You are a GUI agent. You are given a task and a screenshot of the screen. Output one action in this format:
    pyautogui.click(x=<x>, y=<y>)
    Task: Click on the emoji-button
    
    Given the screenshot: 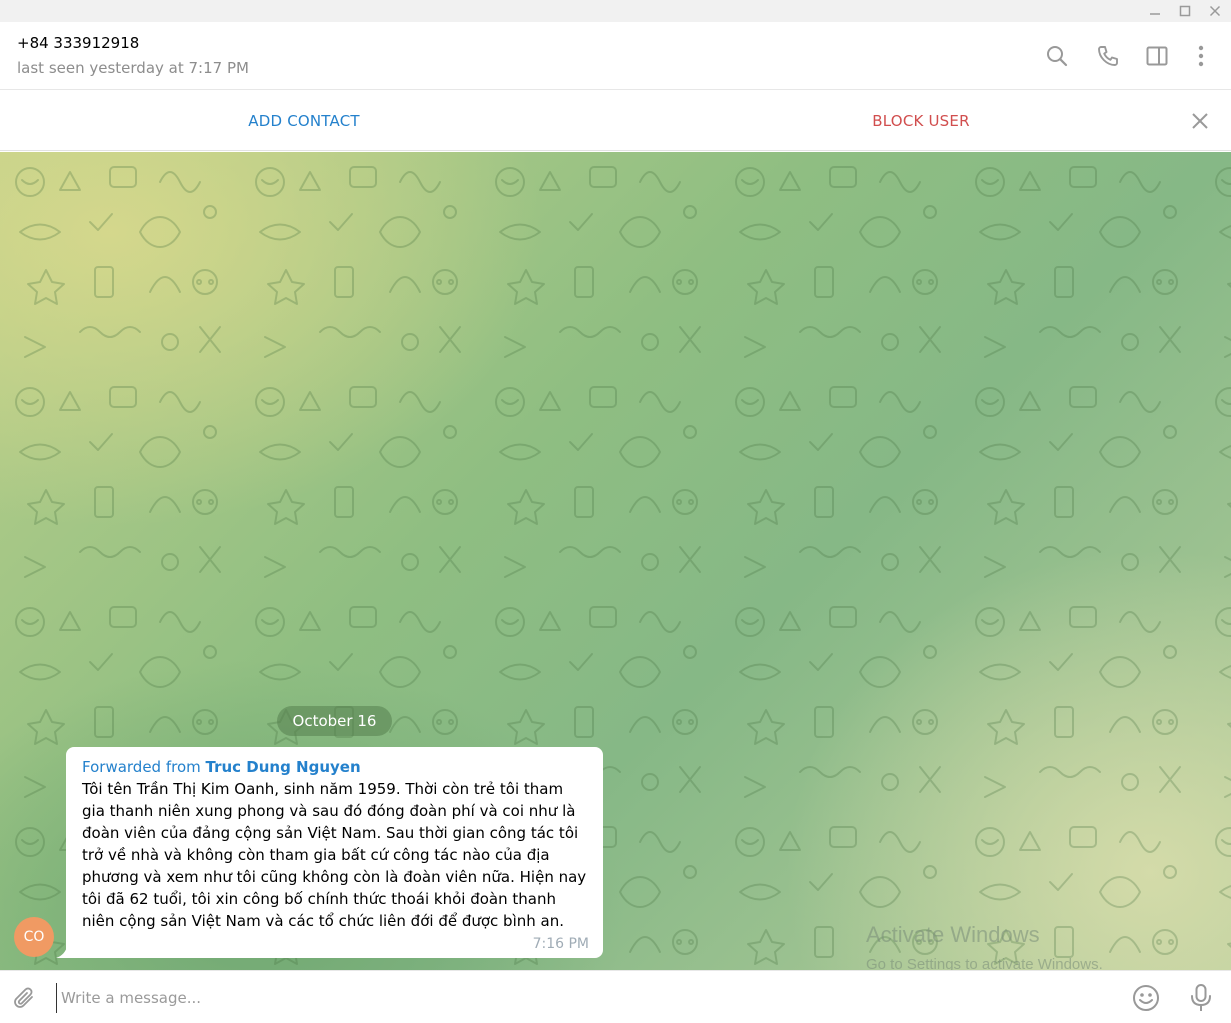 What is the action you would take?
    pyautogui.click(x=1146, y=998)
    